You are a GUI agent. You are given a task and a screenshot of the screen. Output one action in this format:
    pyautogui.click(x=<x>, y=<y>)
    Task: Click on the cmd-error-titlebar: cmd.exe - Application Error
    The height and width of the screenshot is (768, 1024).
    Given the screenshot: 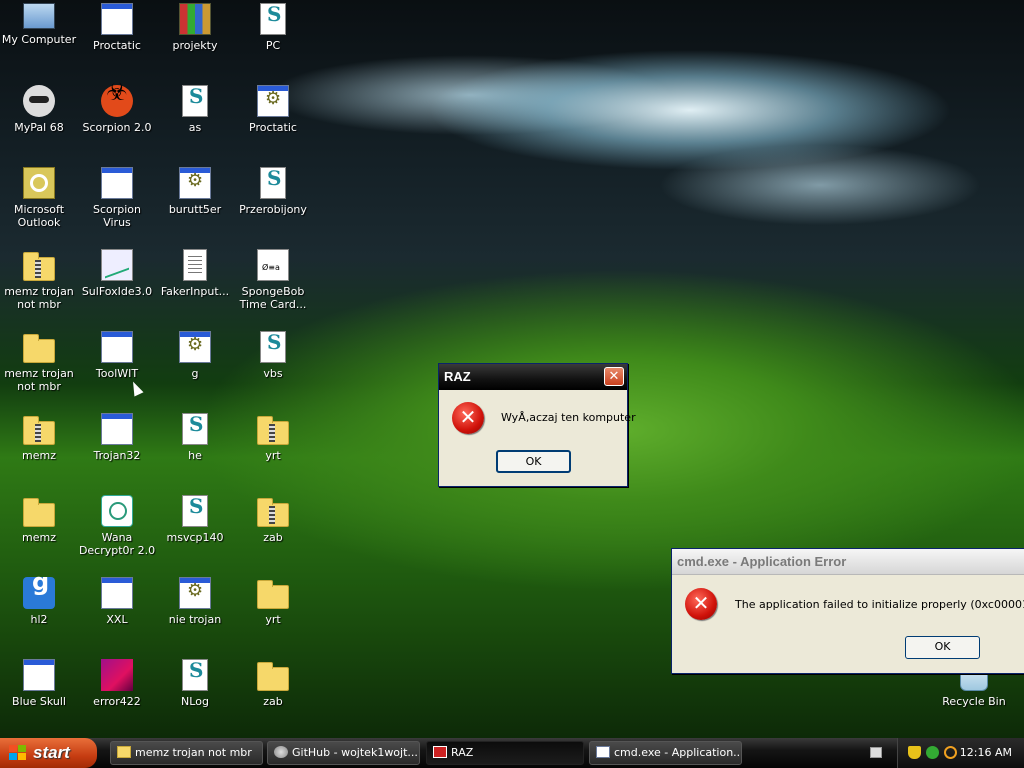 What is the action you would take?
    pyautogui.click(x=848, y=562)
    